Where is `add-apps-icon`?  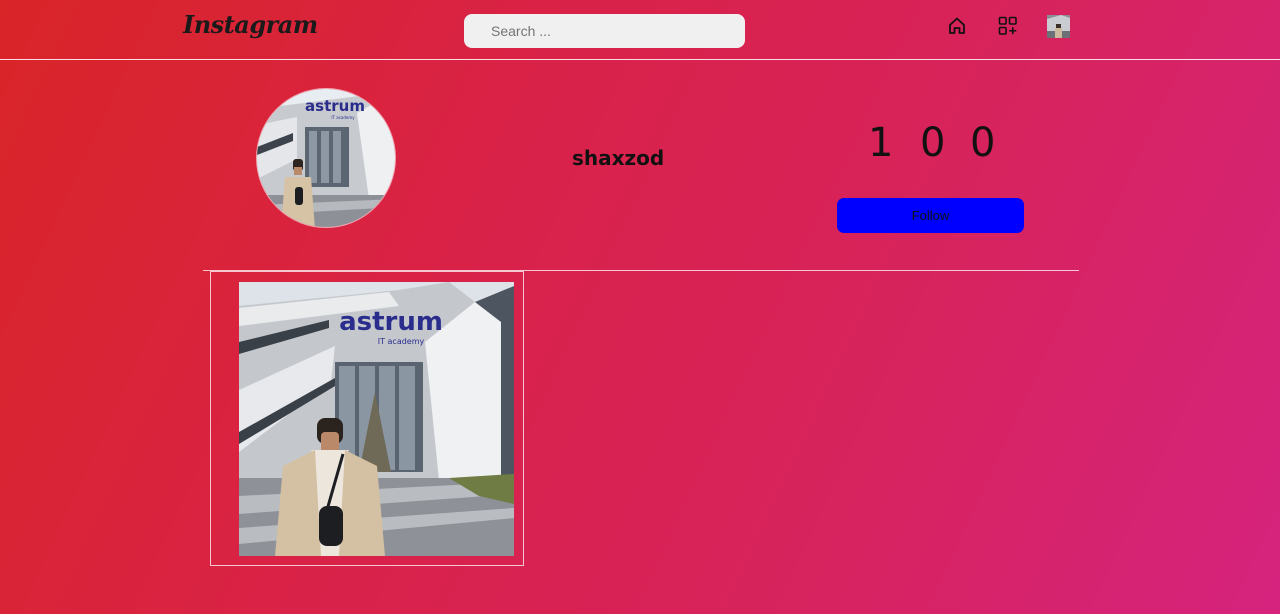
add-apps-icon is located at coordinates (1008, 26).